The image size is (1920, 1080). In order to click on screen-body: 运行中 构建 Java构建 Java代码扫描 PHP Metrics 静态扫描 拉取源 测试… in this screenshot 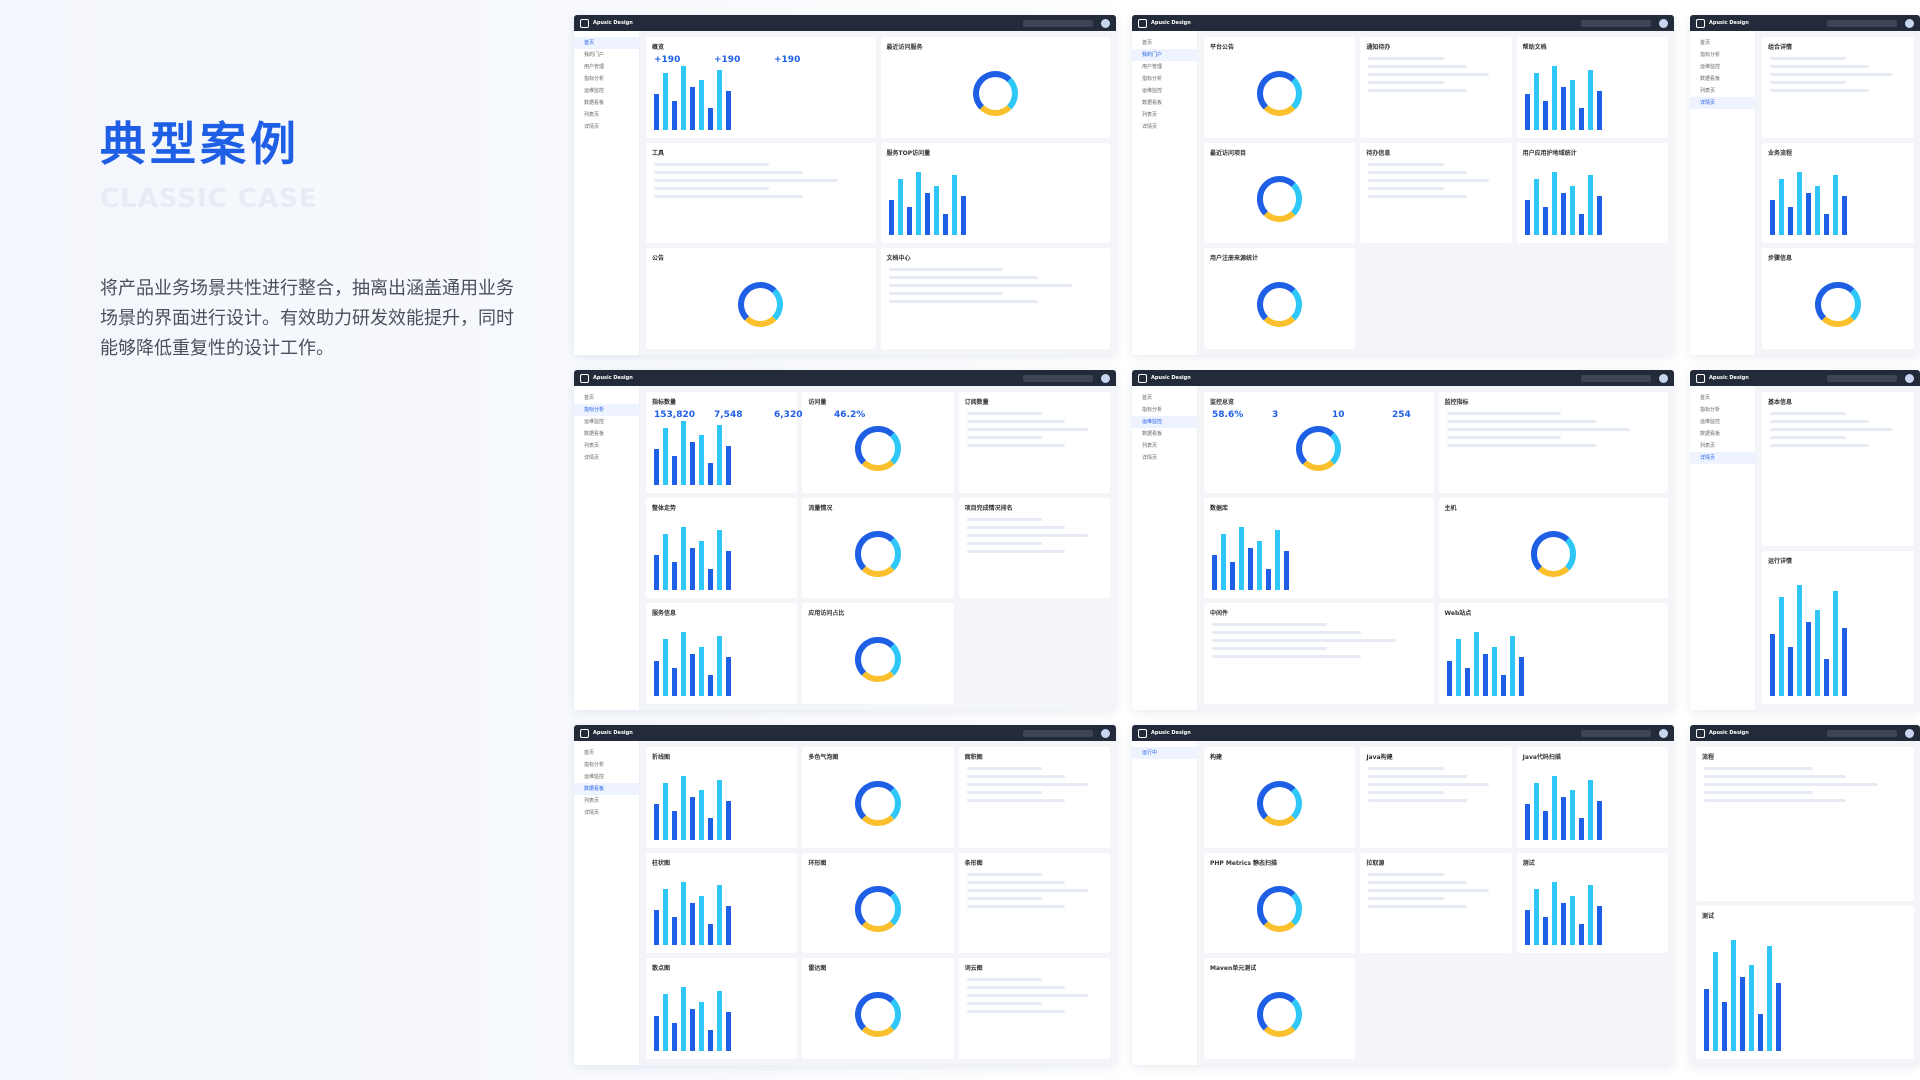, I will do `click(1403, 903)`.